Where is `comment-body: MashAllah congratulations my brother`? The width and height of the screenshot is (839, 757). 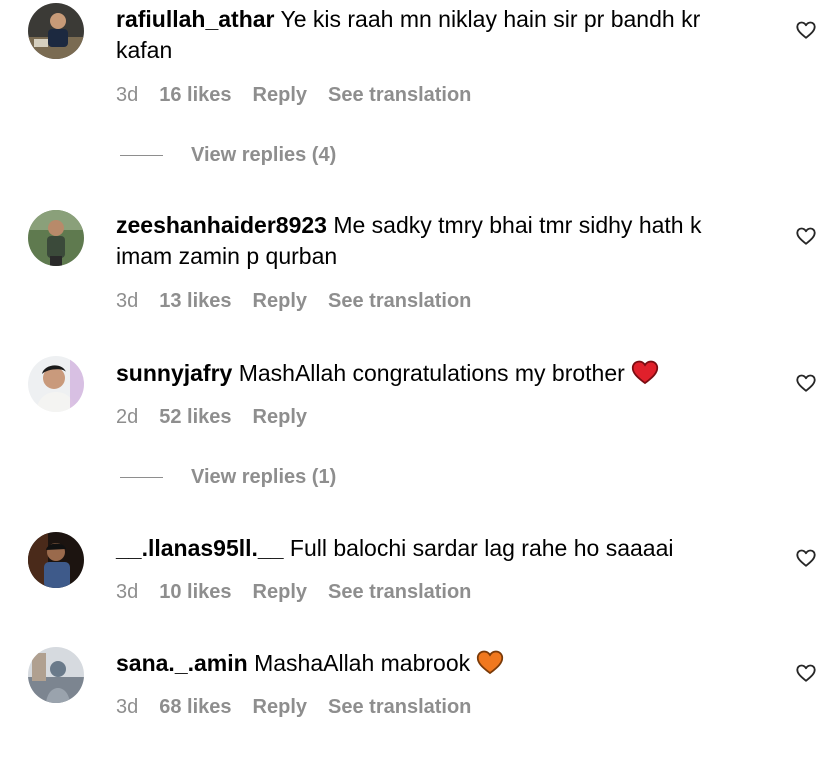
comment-body: MashAllah congratulations my brother is located at coordinates (431, 373).